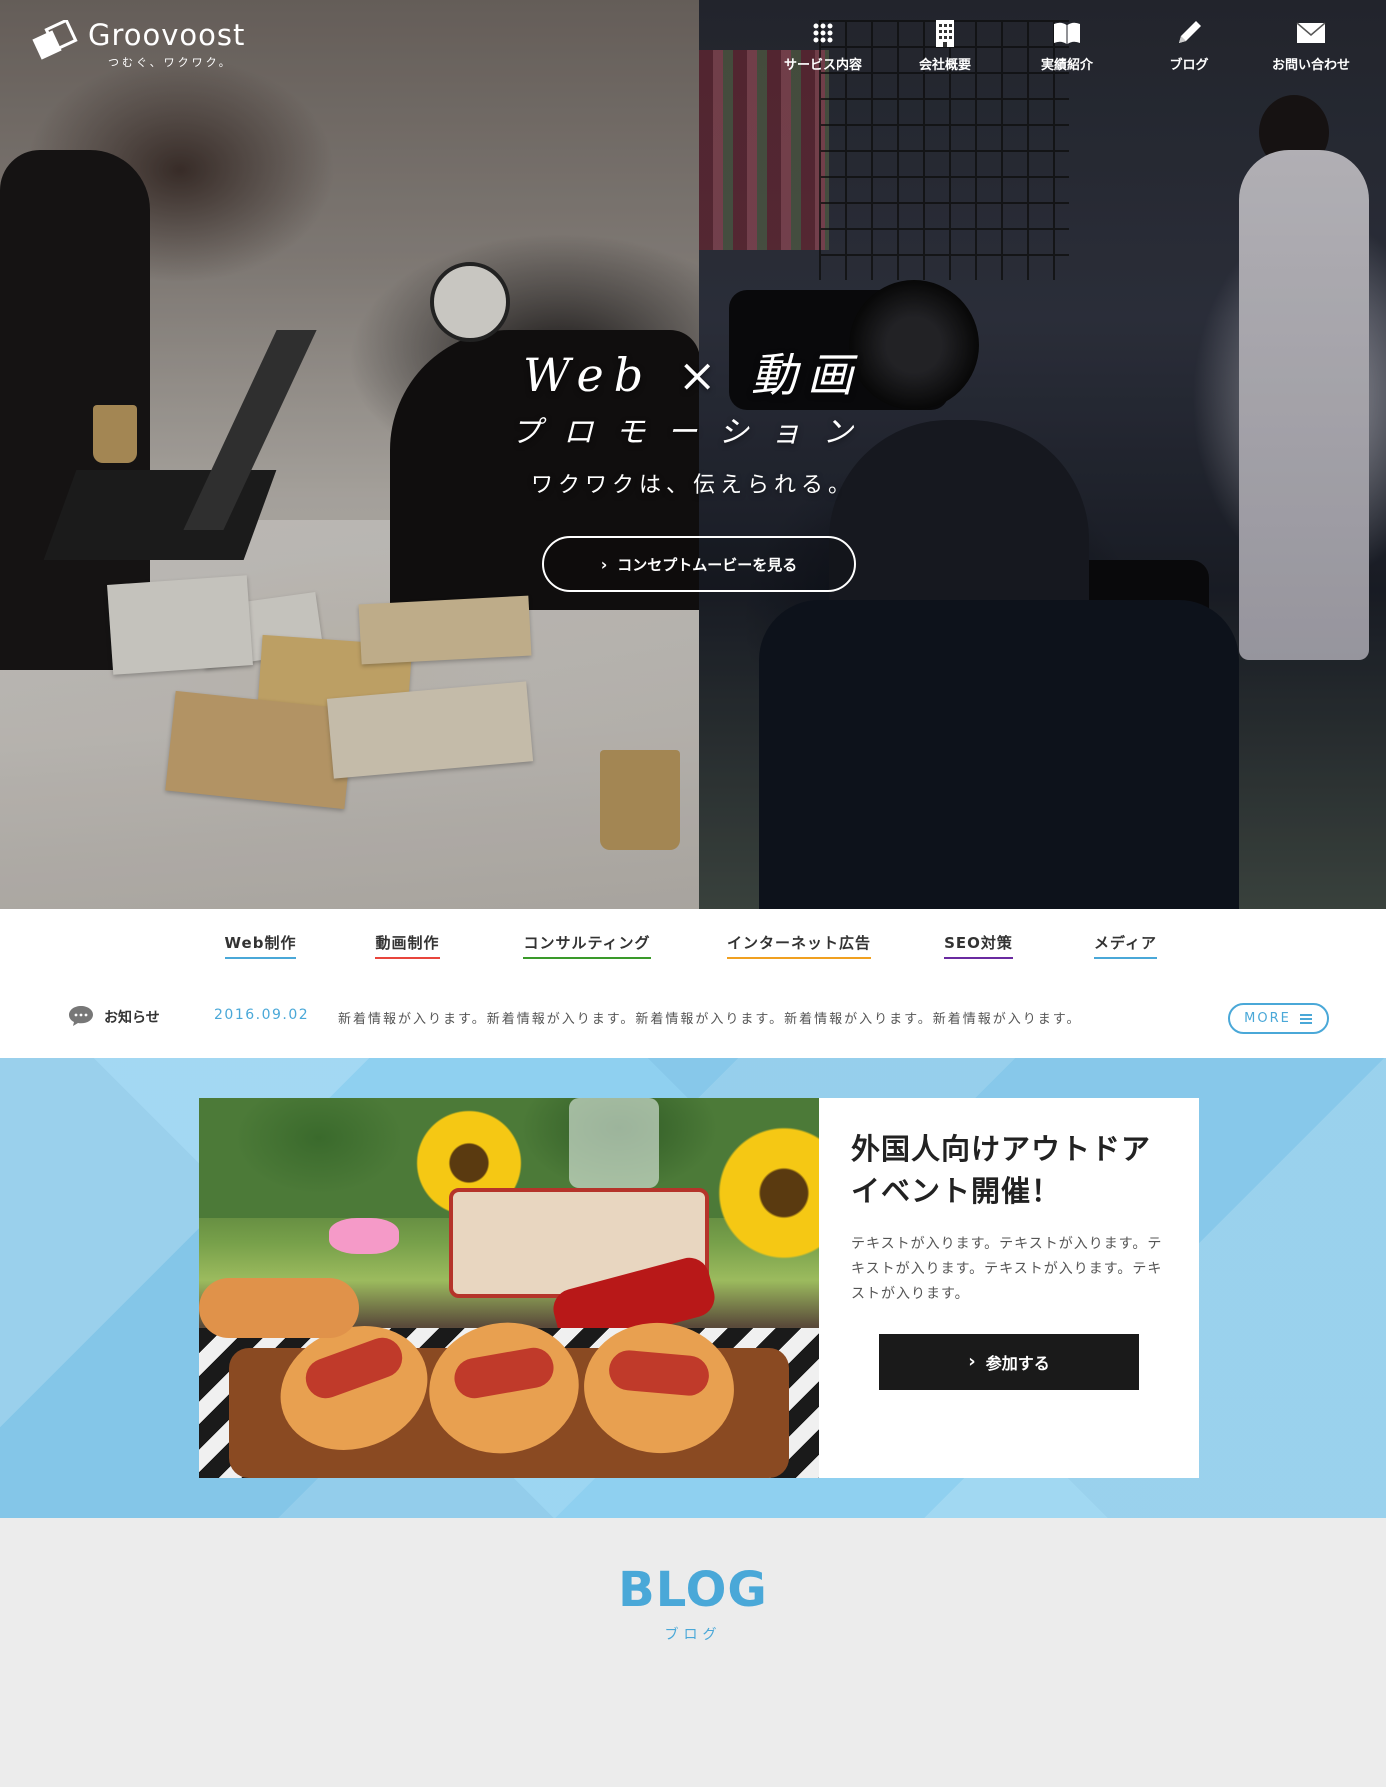 Image resolution: width=1386 pixels, height=1787 pixels. I want to click on grid-icon, so click(823, 33).